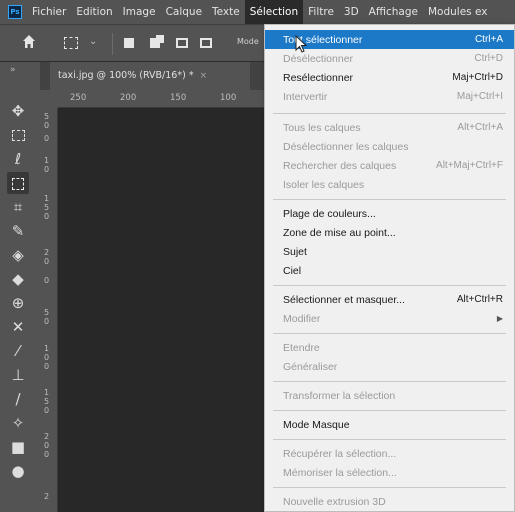 The image size is (515, 512). What do you see at coordinates (128, 98) in the screenshot?
I see `ruler-tick: 200` at bounding box center [128, 98].